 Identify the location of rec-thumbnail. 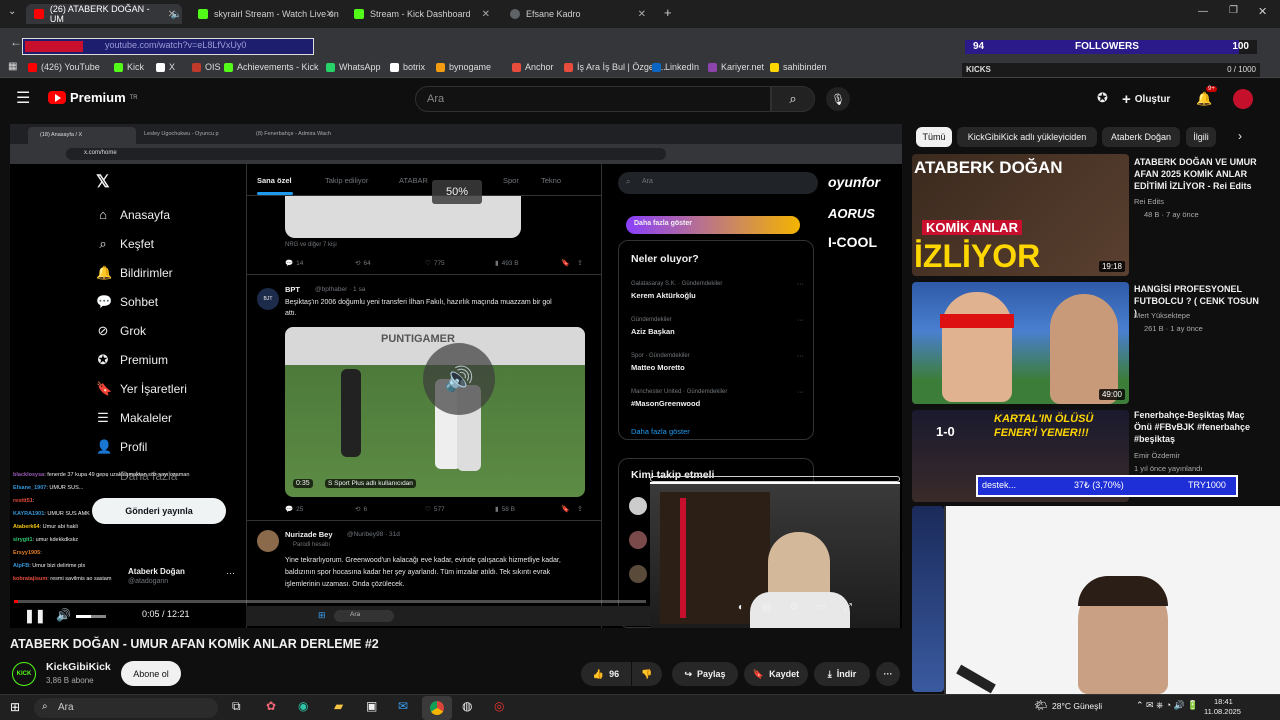
(928, 599).